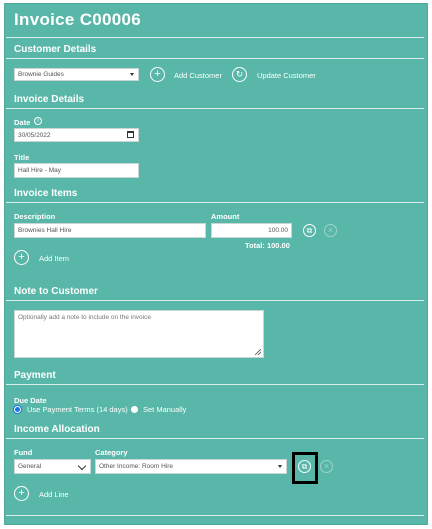 The width and height of the screenshot is (432, 529). I want to click on category-select-value: Other Income: Room Hire, so click(136, 466).